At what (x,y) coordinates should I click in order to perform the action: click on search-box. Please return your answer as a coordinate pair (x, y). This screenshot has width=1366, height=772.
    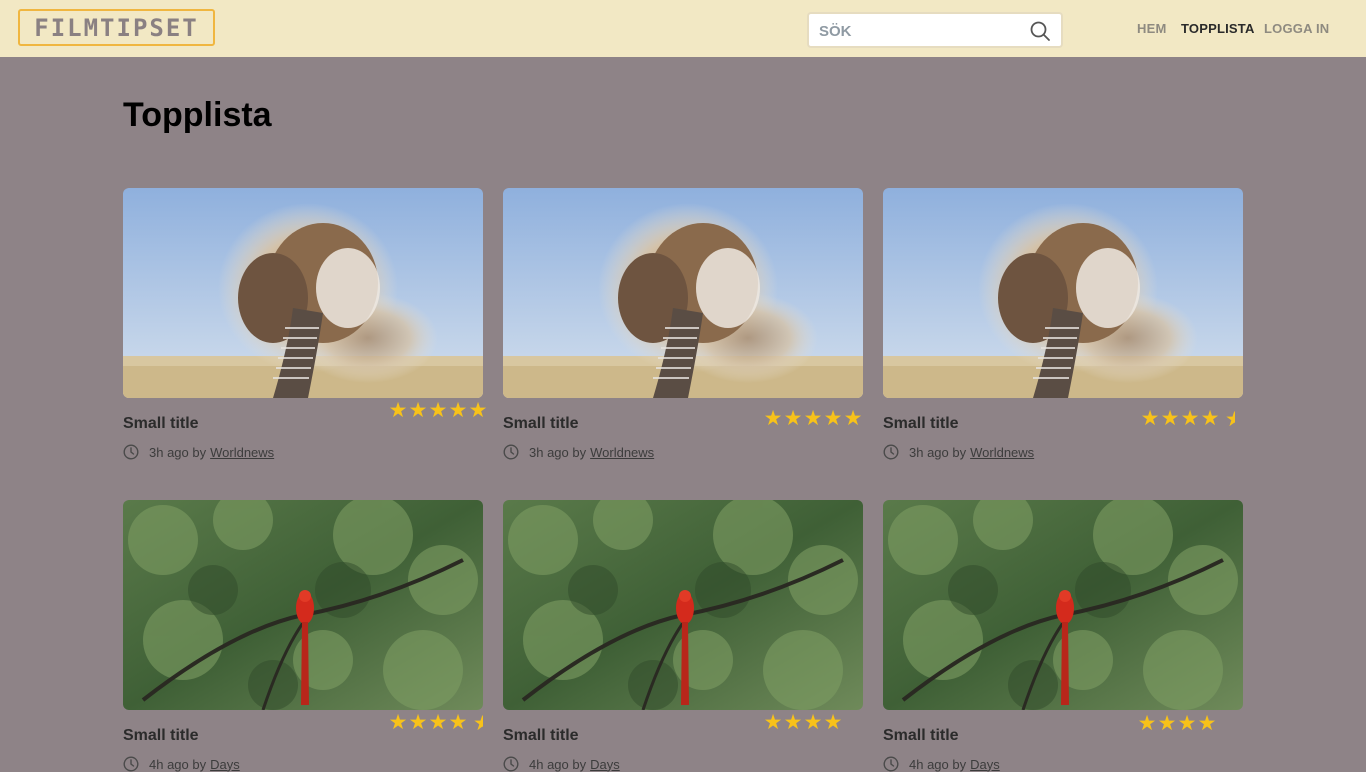
    Looking at the image, I should click on (935, 30).